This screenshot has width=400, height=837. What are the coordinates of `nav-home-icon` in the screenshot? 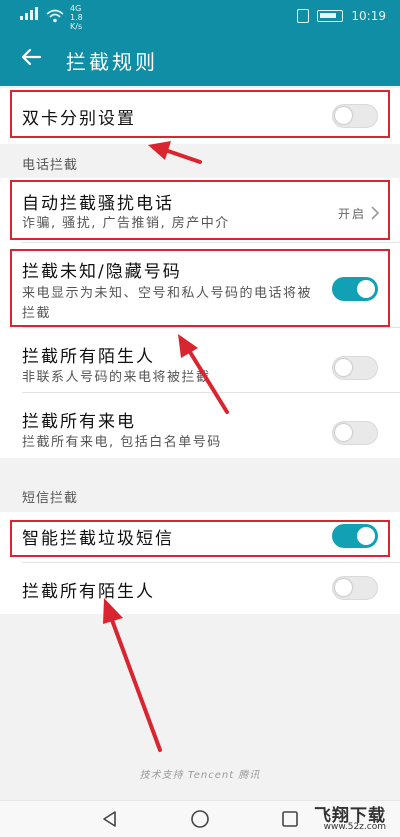 It's located at (200, 819).